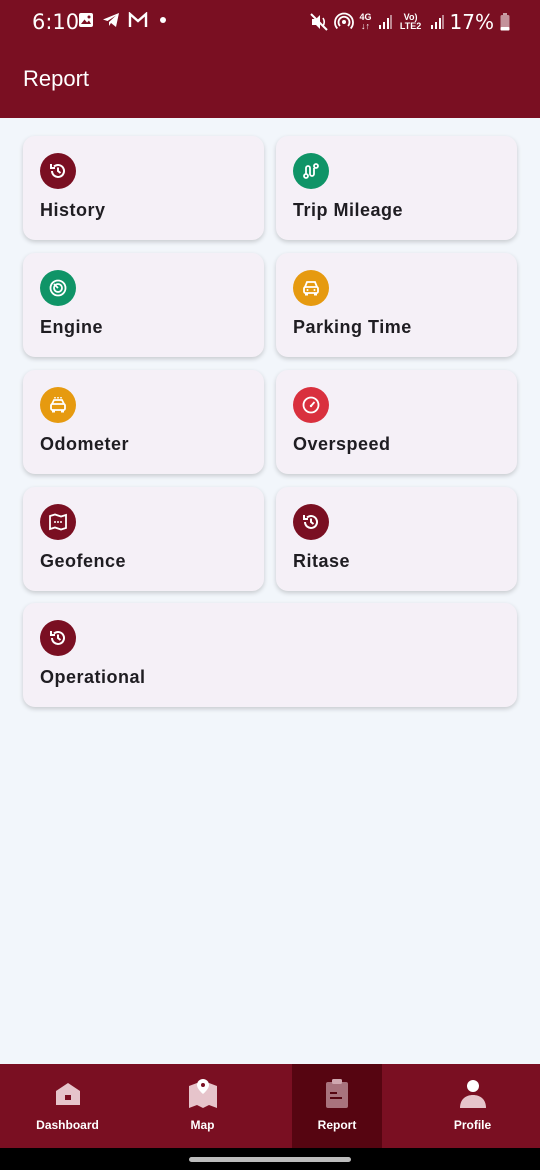 Image resolution: width=540 pixels, height=1170 pixels. I want to click on bottom-nav: Dashboard Map Report Profile, so click(270, 1106).